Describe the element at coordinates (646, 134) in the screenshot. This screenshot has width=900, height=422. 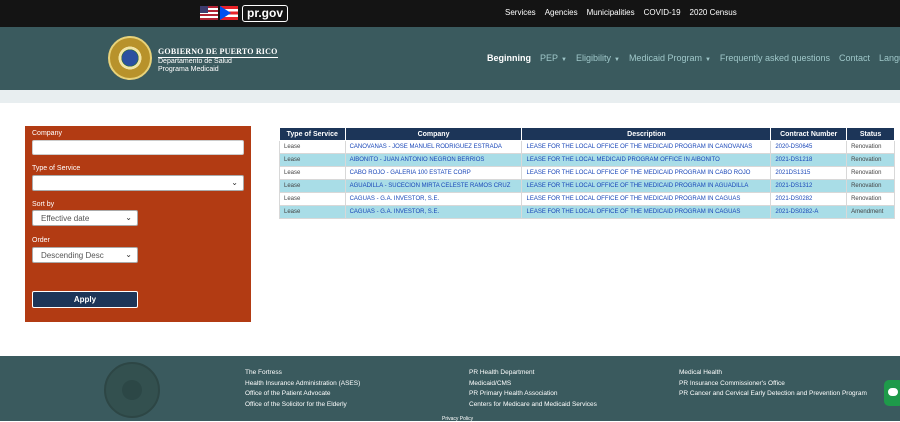
I see `column-header-description: Description` at that location.